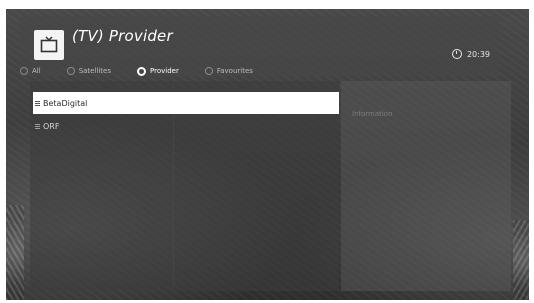 The image size is (534, 303). What do you see at coordinates (456, 54) in the screenshot?
I see `clock-icon` at bounding box center [456, 54].